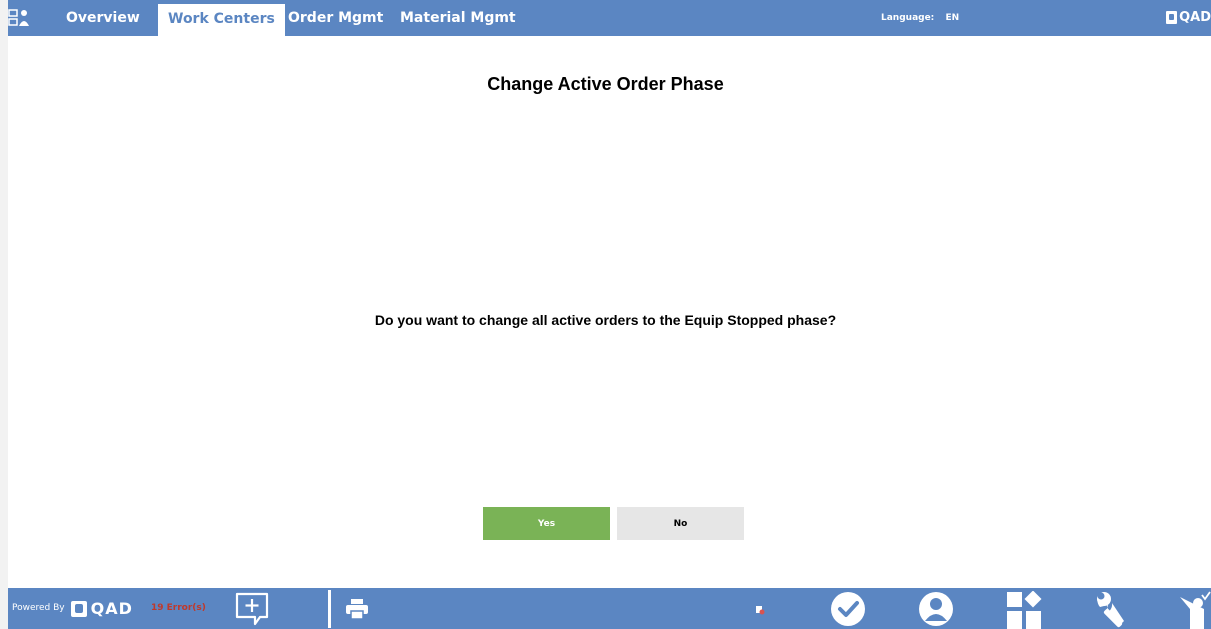 This screenshot has height=629, width=1211. I want to click on qad-logo-text: QAD, so click(111, 608).